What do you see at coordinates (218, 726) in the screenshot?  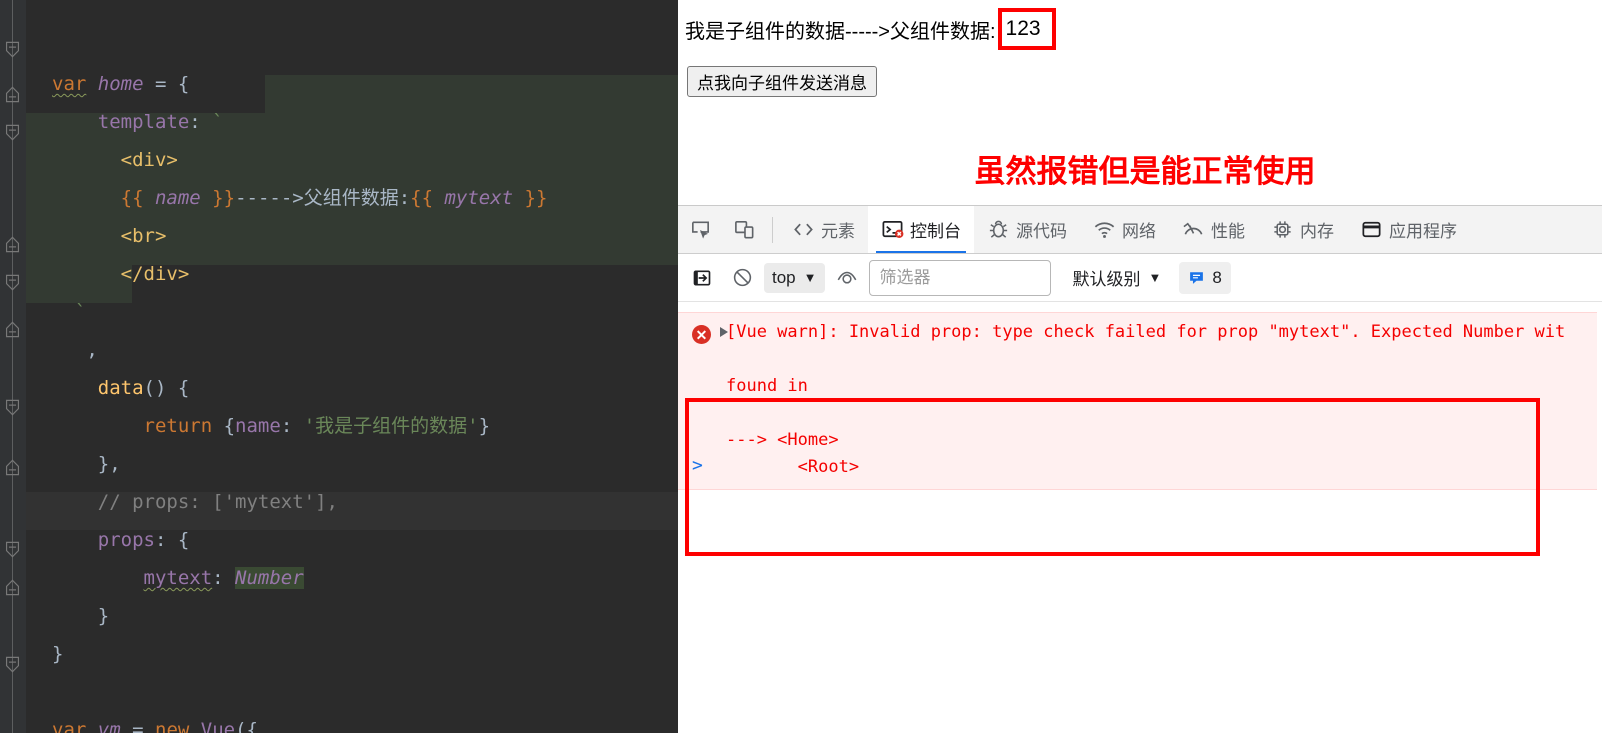 I see `code-token: Vue` at bounding box center [218, 726].